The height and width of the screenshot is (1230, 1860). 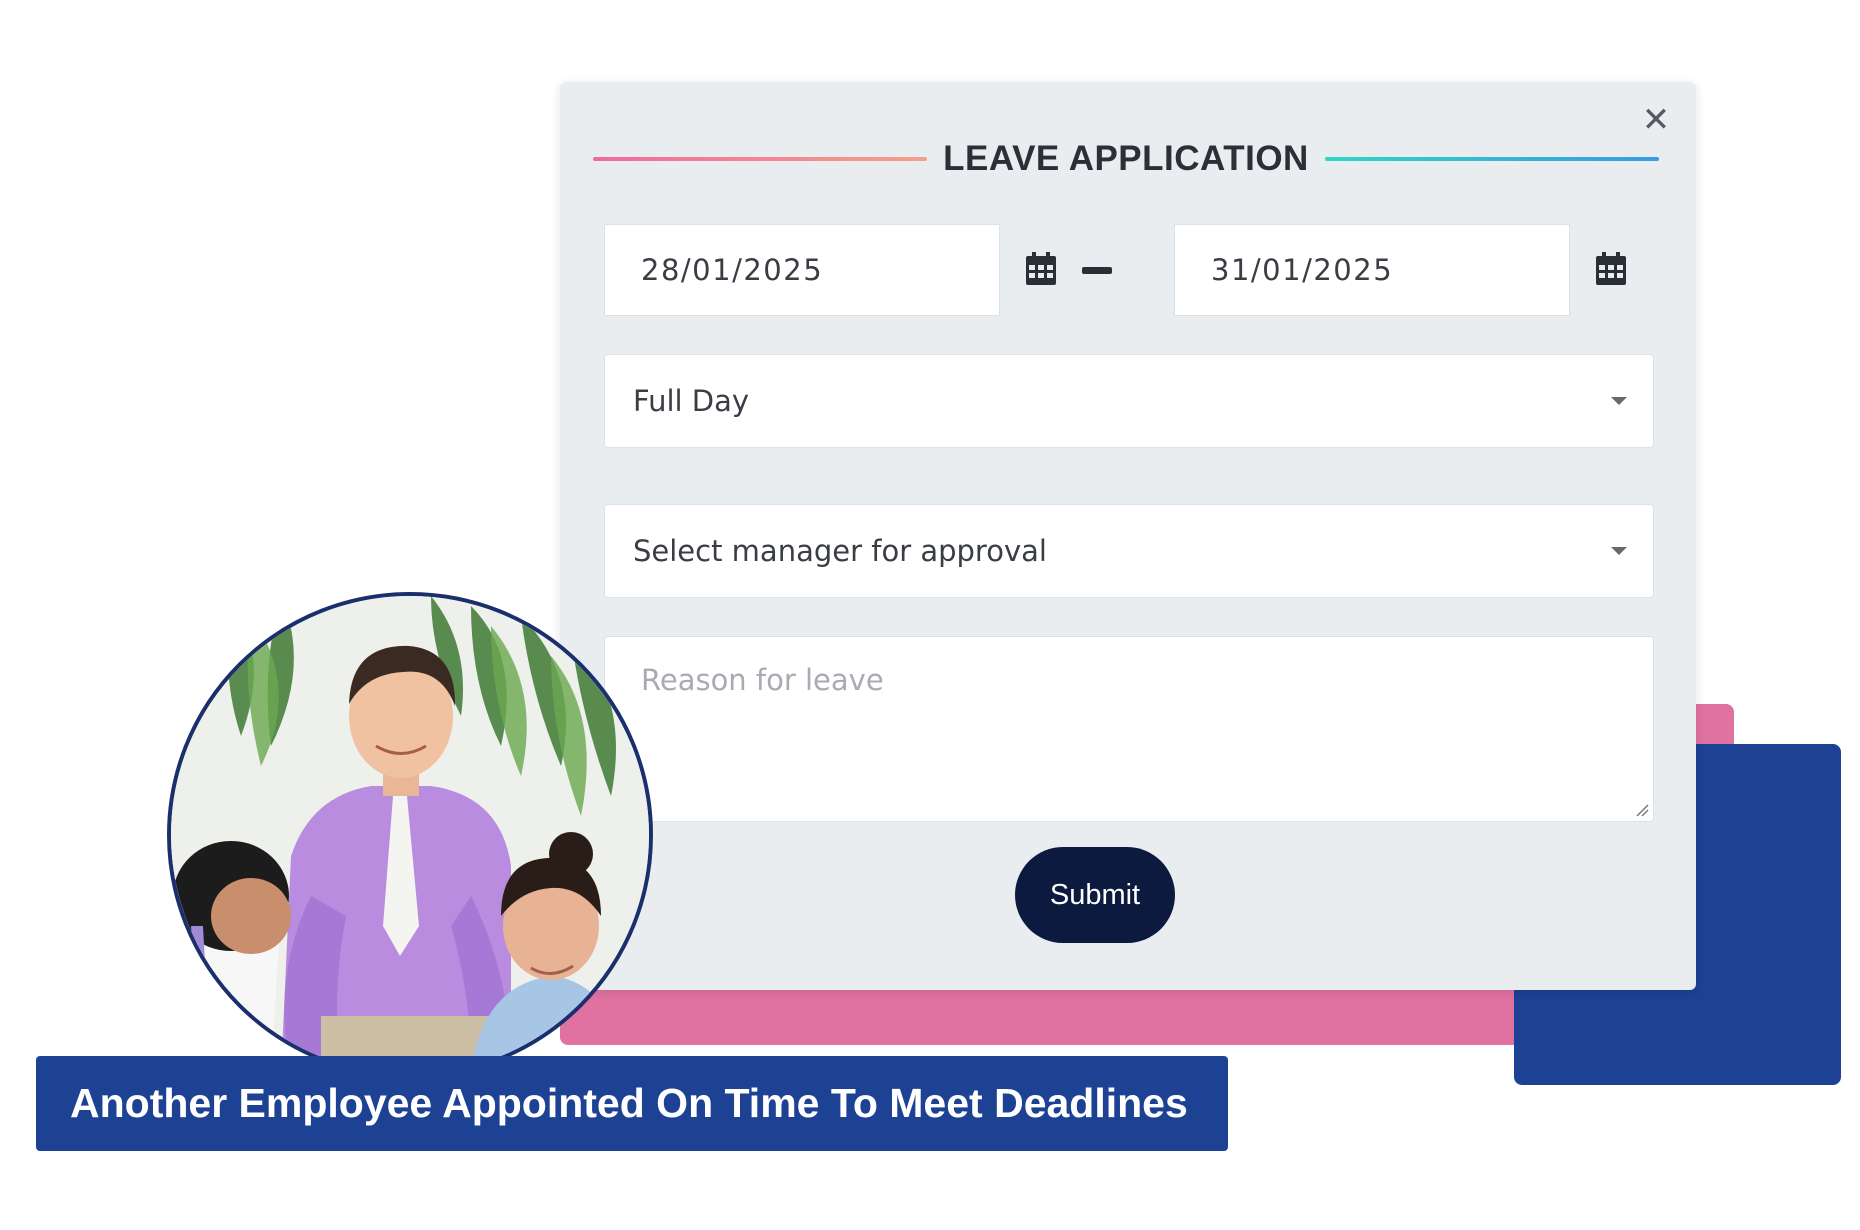 What do you see at coordinates (1372, 270) in the screenshot?
I see `end-date-field: 31/01/2025` at bounding box center [1372, 270].